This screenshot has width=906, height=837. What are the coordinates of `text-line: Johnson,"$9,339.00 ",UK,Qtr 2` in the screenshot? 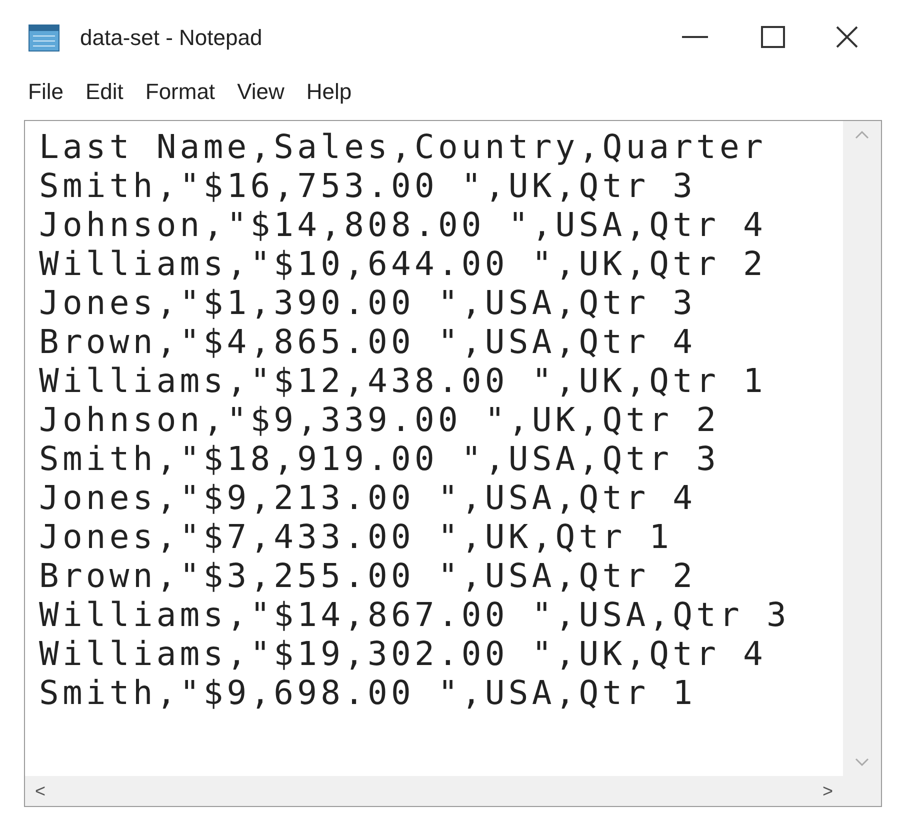 It's located at (380, 419).